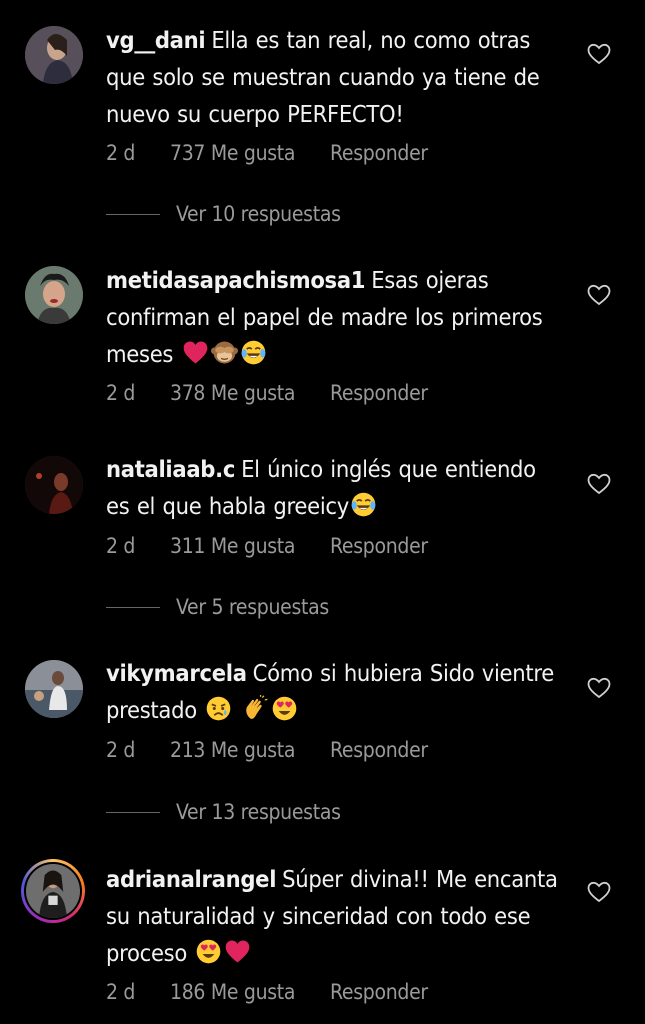 The width and height of the screenshot is (645, 1024). I want to click on view-replies: Ver 5 respuestas, so click(217, 607).